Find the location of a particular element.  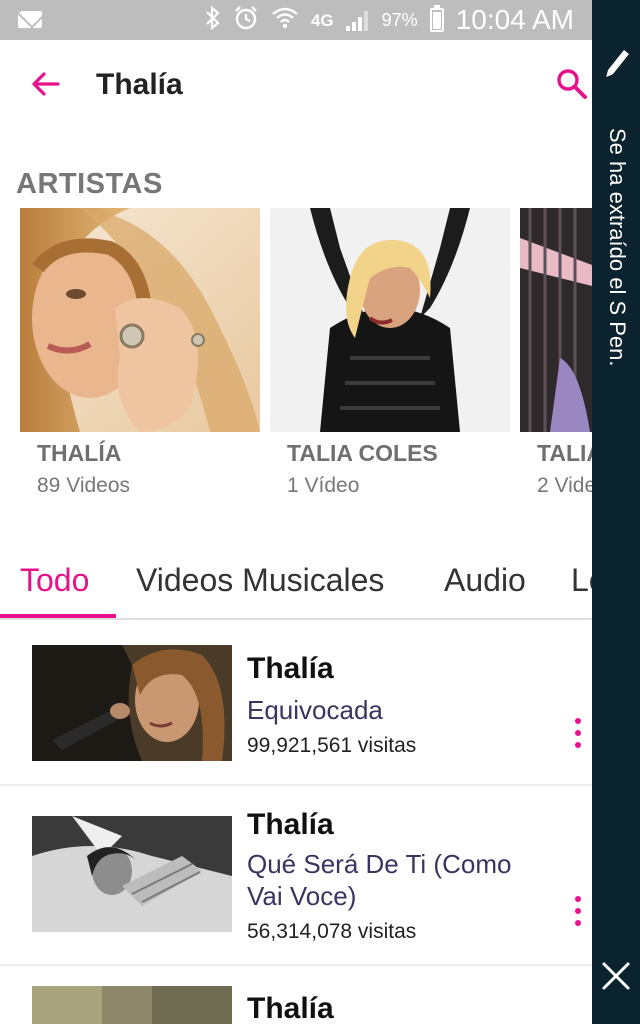

artist-name: THALÍA is located at coordinates (79, 453).